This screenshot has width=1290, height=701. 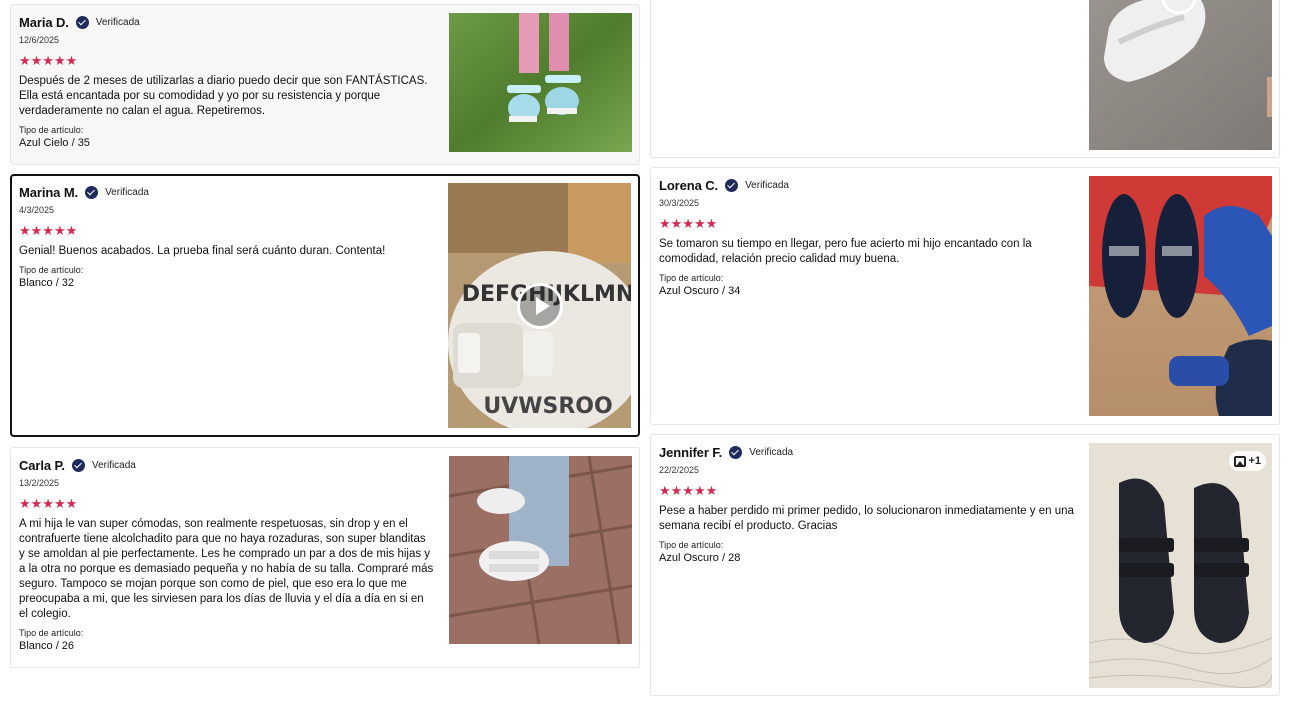 What do you see at coordinates (700, 558) in the screenshot?
I see `item-type-value: Azul Oscuro / 28` at bounding box center [700, 558].